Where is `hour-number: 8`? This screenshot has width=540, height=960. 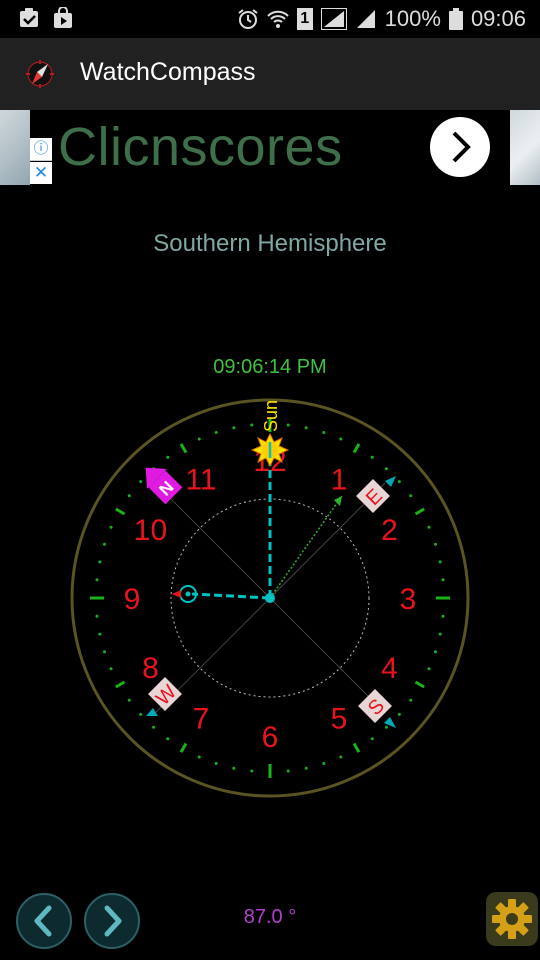
hour-number: 8 is located at coordinates (150, 668).